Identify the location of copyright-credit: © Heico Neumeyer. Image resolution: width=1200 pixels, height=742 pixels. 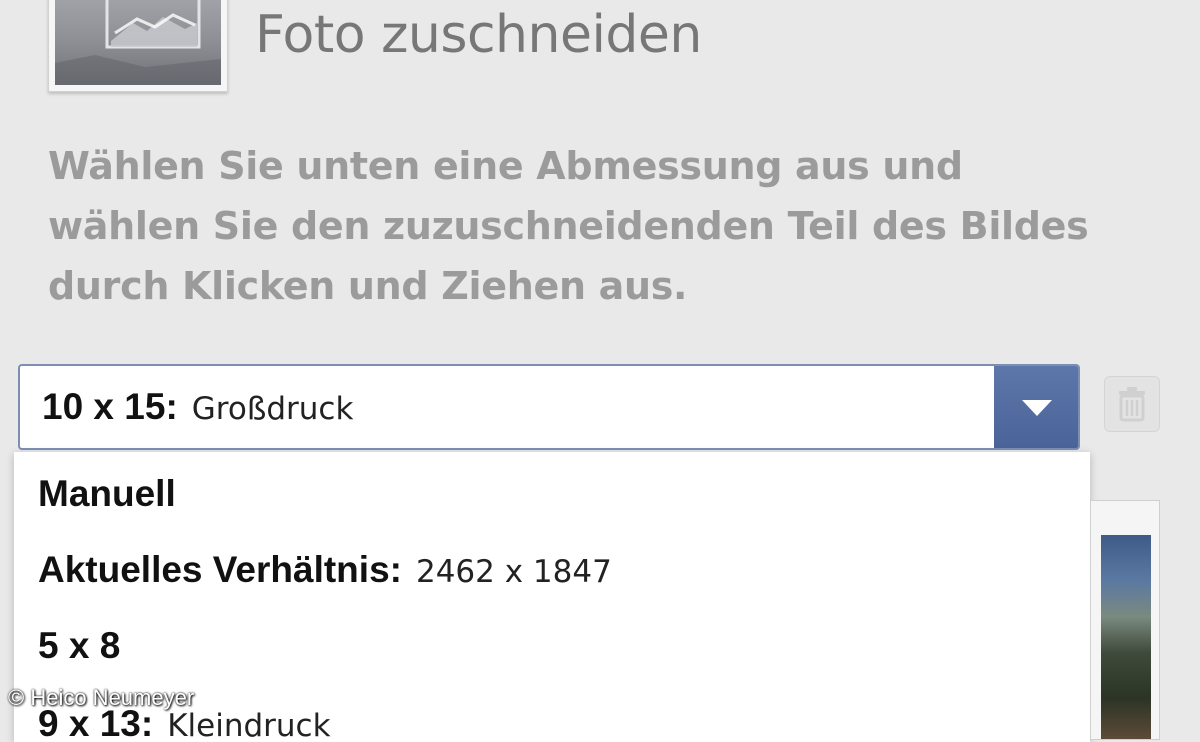
(101, 697).